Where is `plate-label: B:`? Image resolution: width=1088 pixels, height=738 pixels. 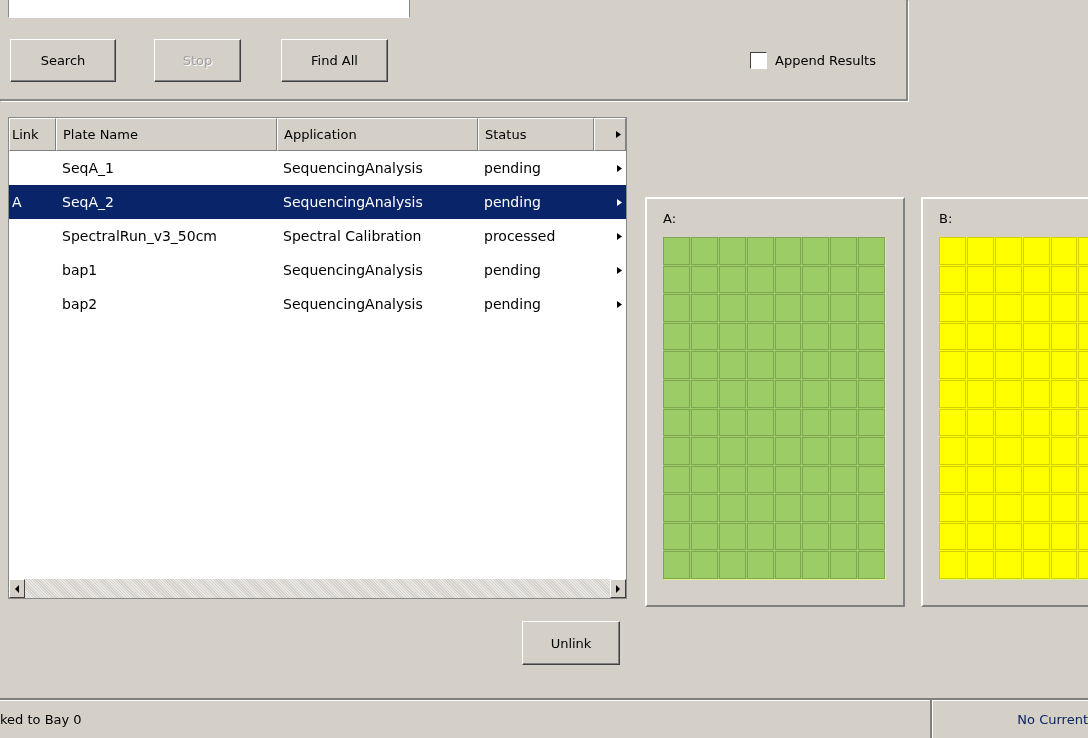 plate-label: B: is located at coordinates (946, 219).